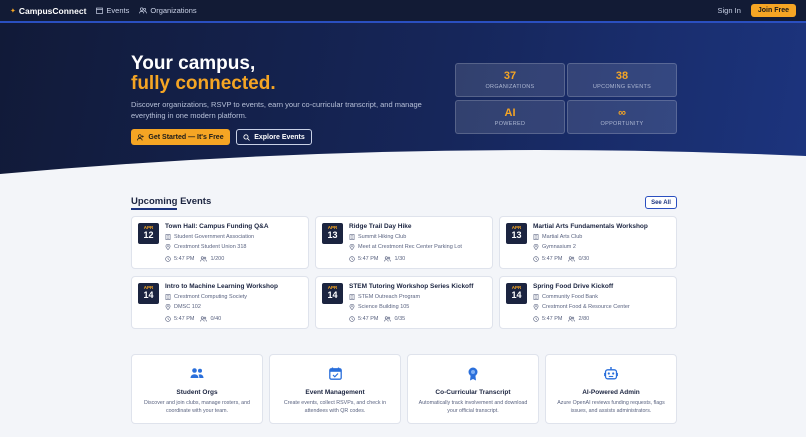 This screenshot has height=437, width=806. Describe the element at coordinates (622, 87) in the screenshot. I see `stat-label: UPCOMING EVENTS` at that location.